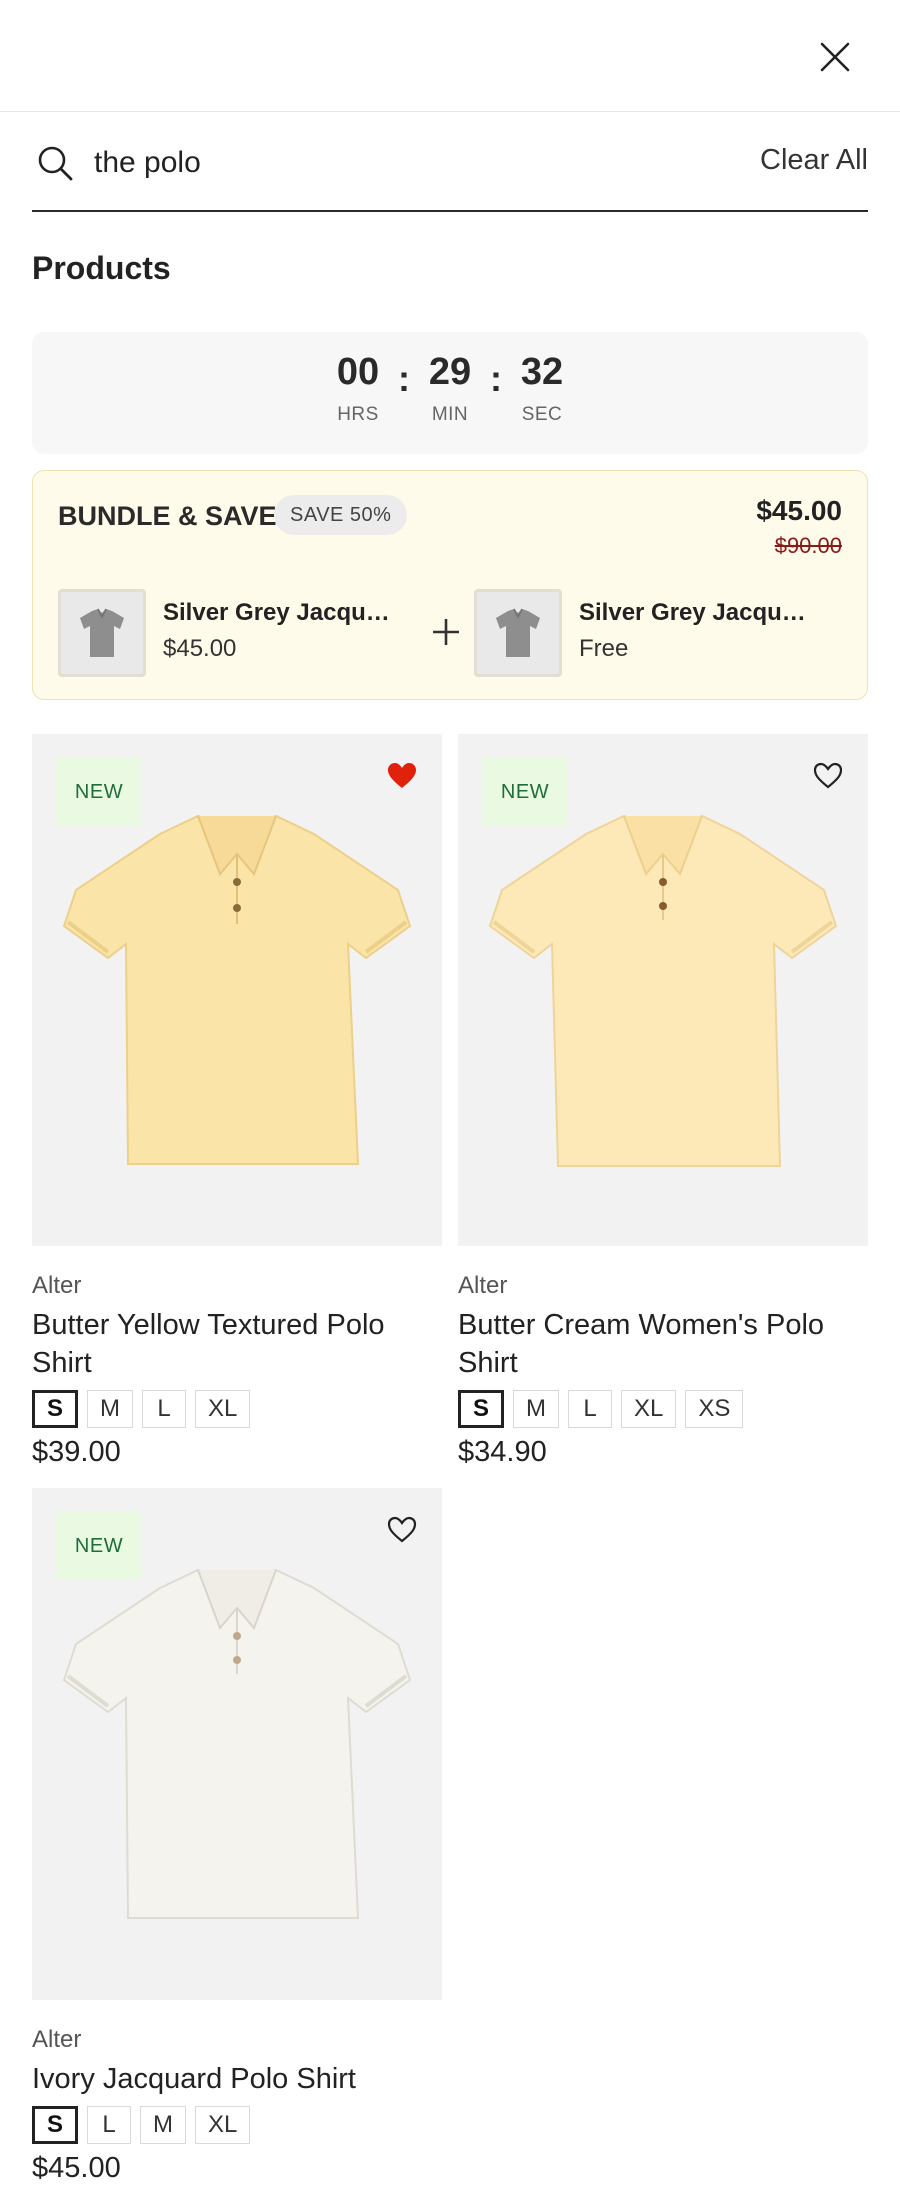 The image size is (900, 2200). Describe the element at coordinates (542, 414) in the screenshot. I see `seconds-label: SEC` at that location.